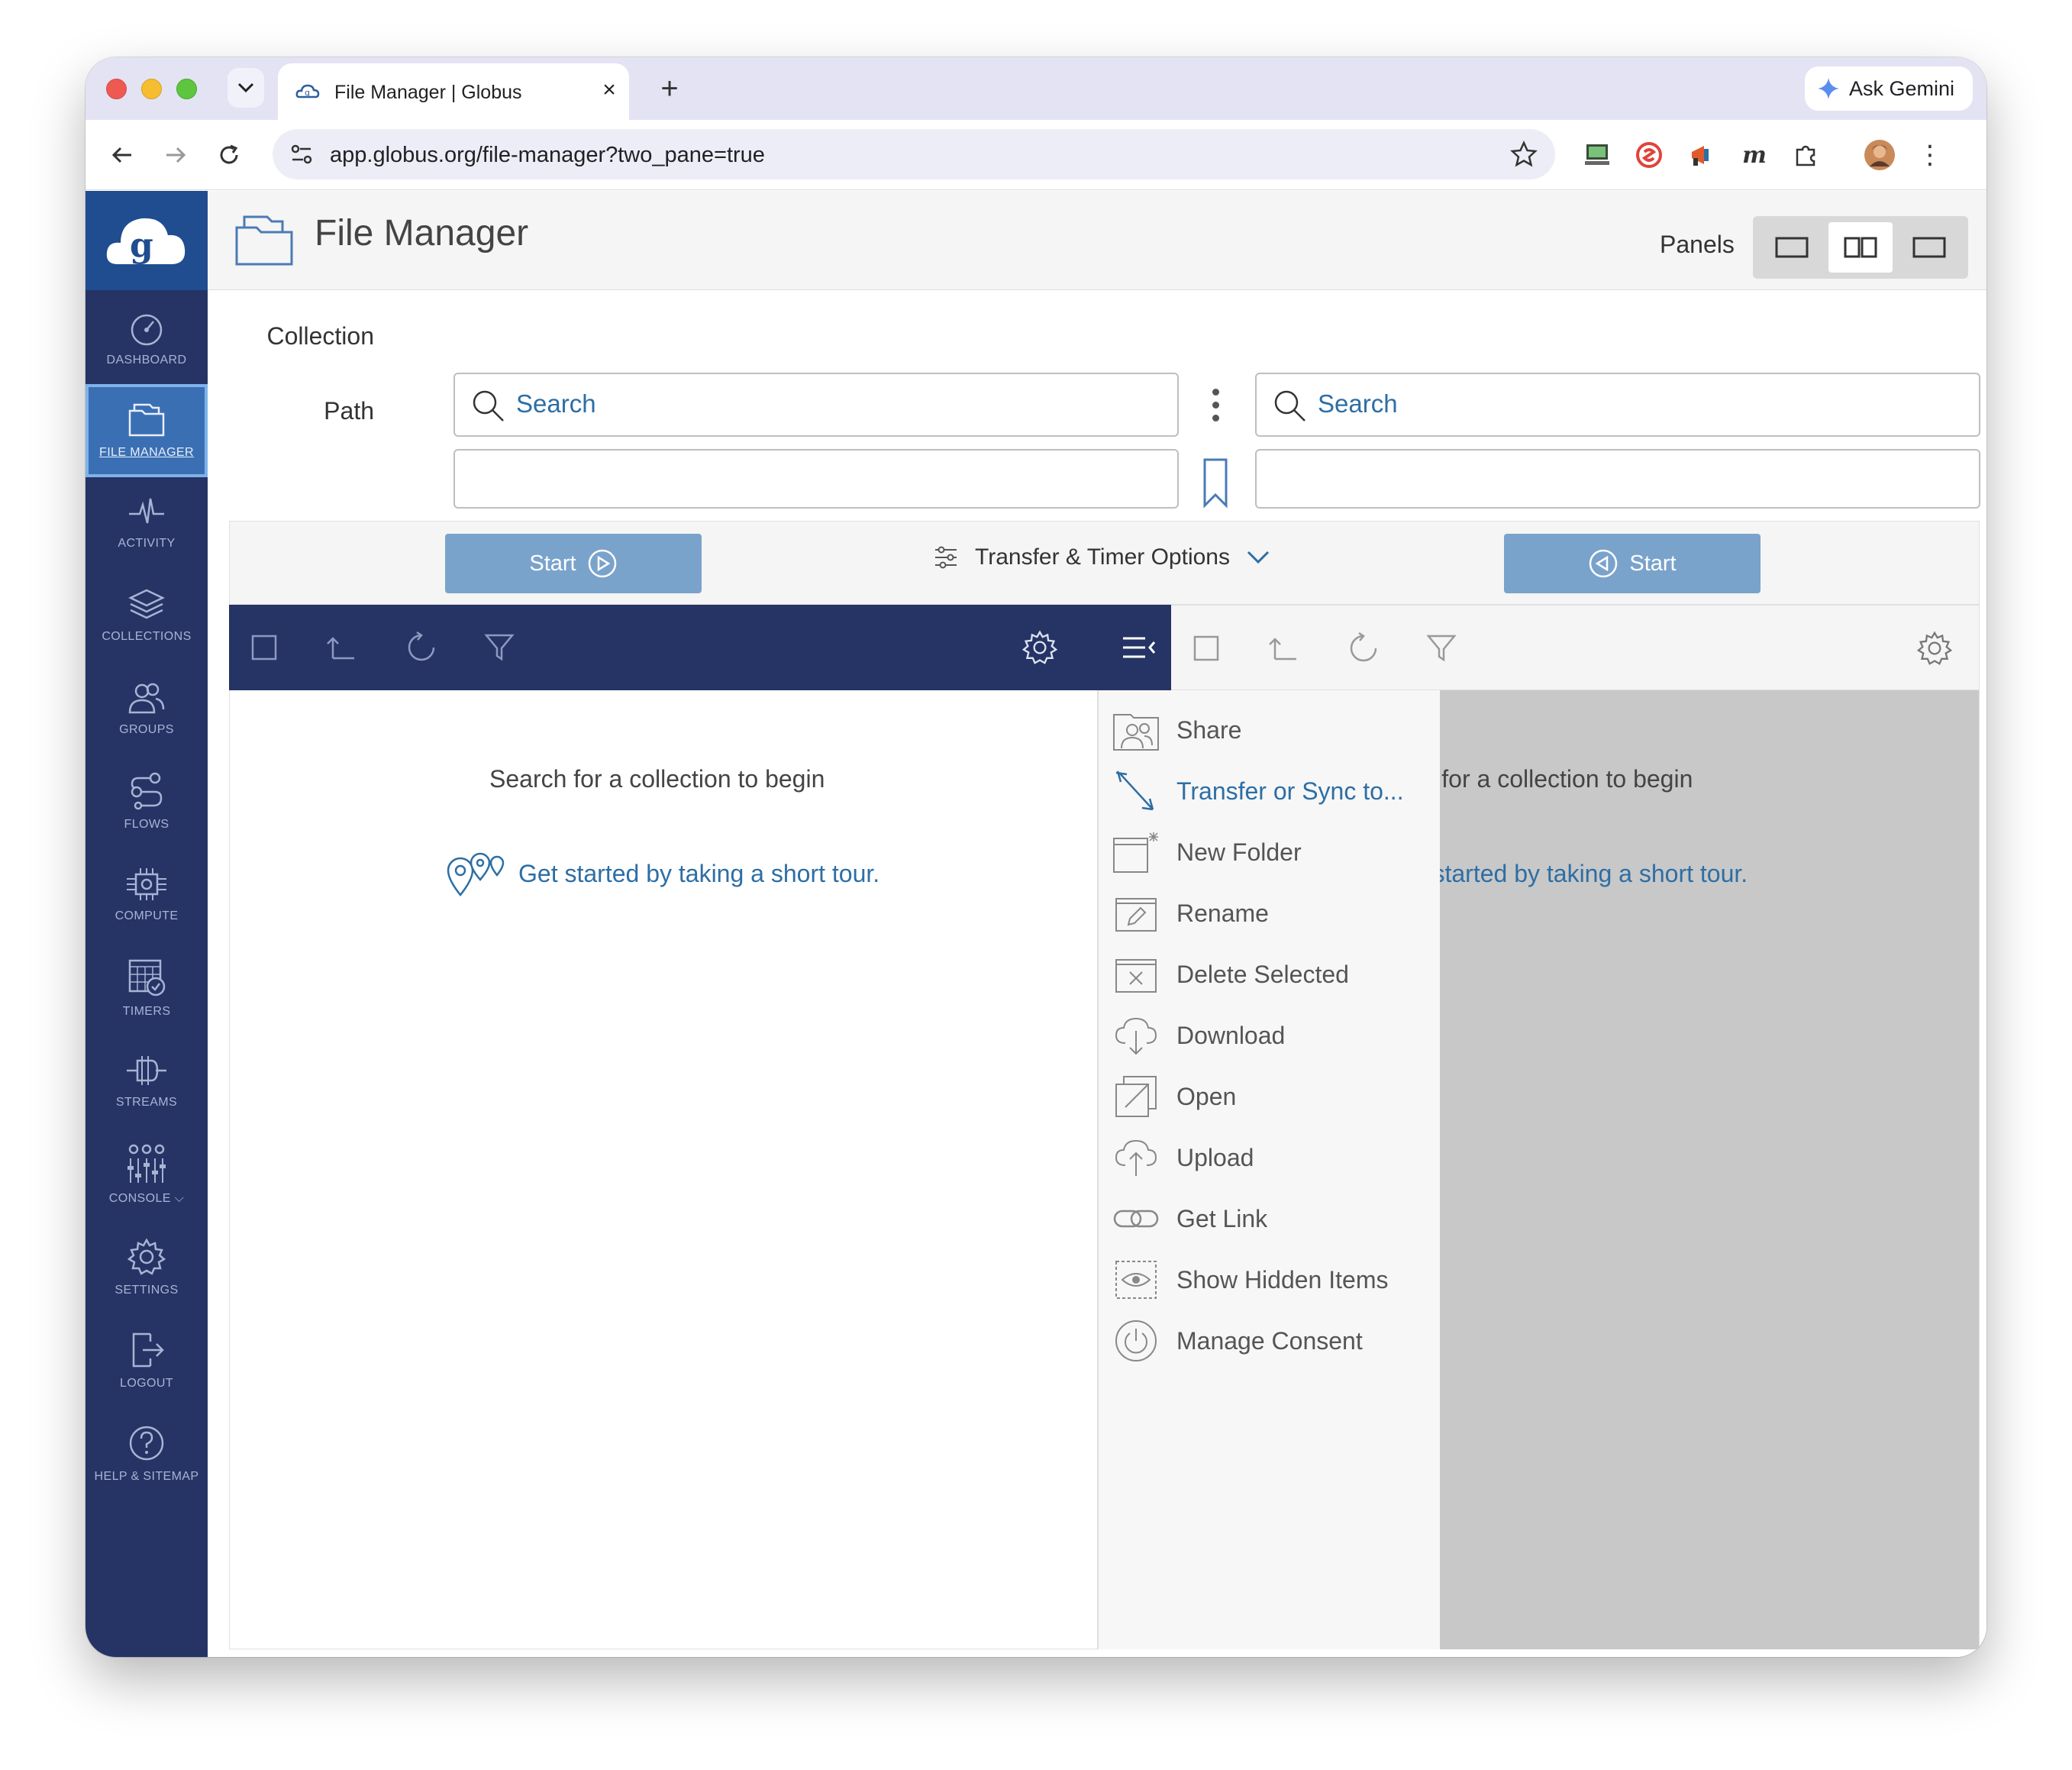  I want to click on search-icon, so click(488, 406).